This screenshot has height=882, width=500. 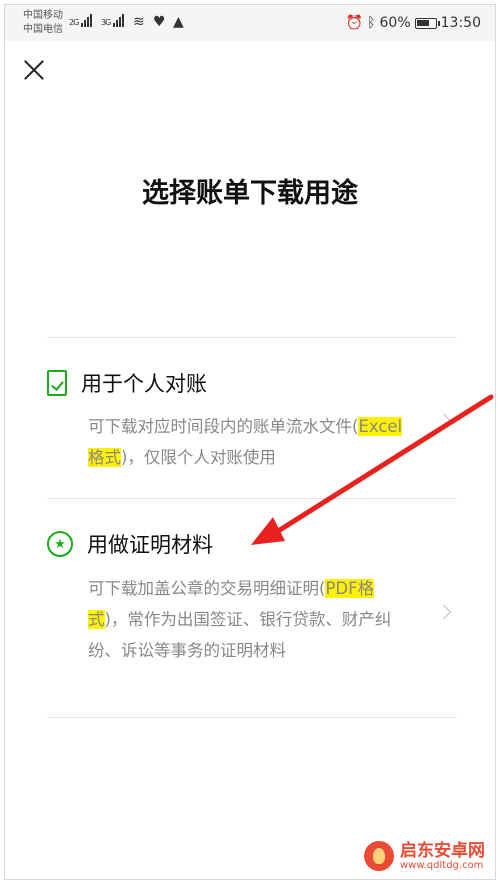 What do you see at coordinates (379, 856) in the screenshot?
I see `watermark-logo-icon` at bounding box center [379, 856].